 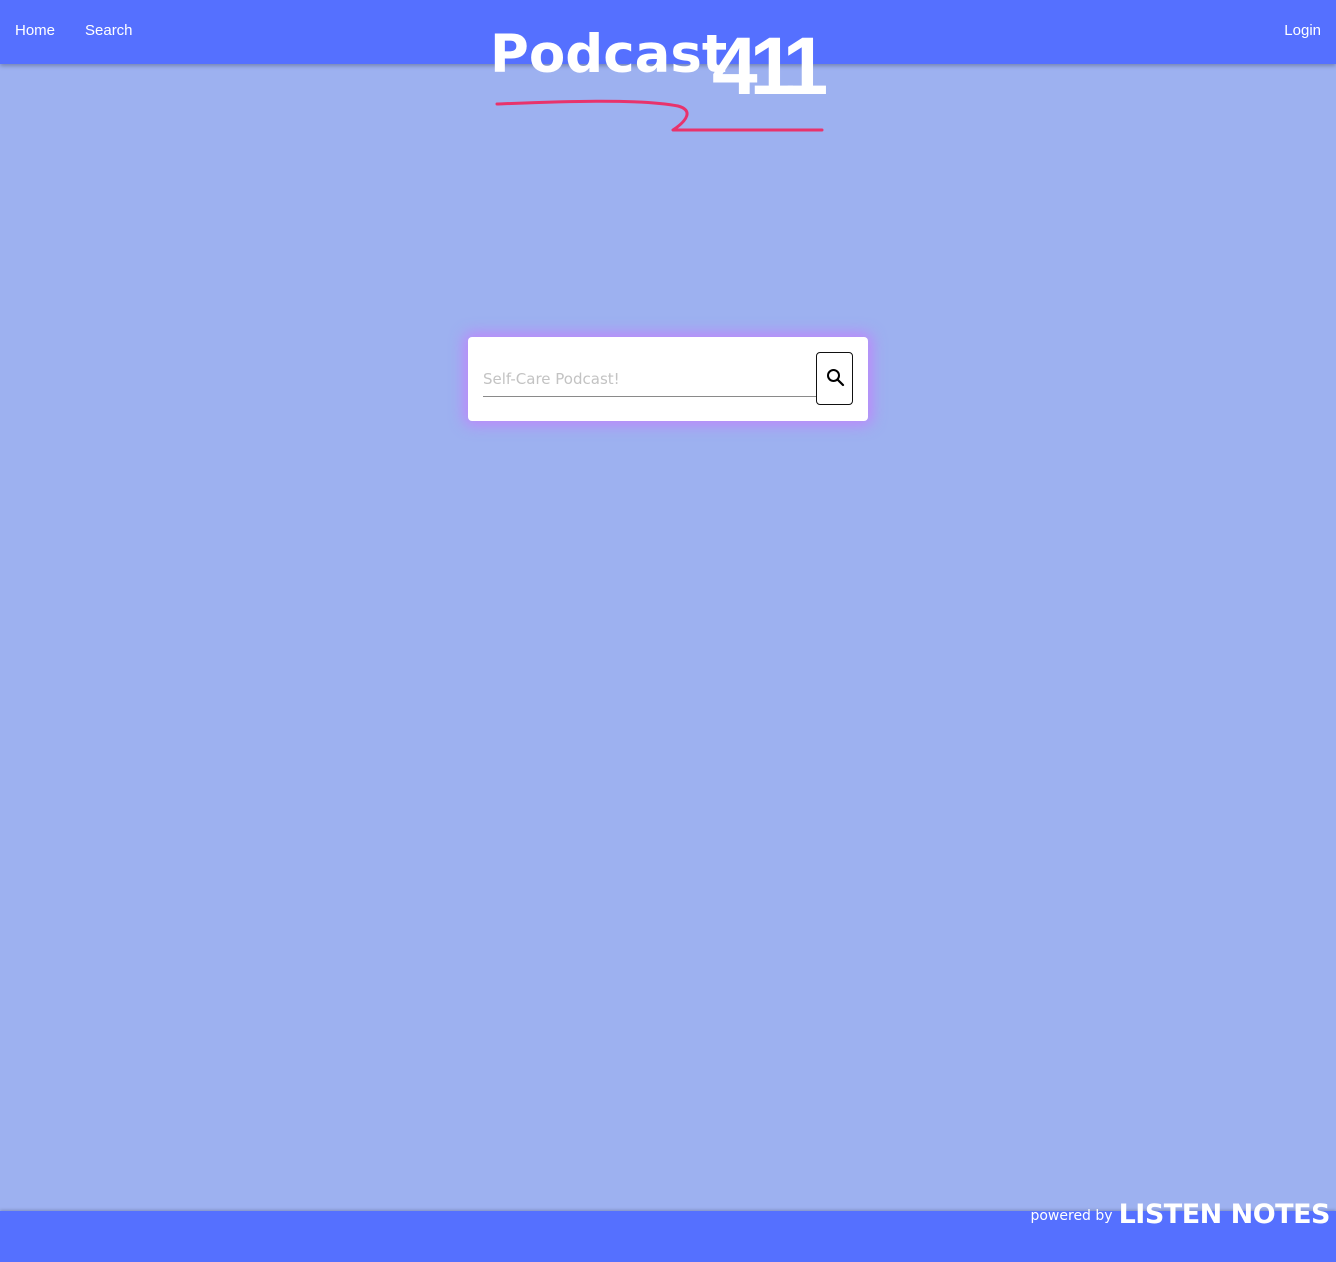 I want to click on search-submit-button, so click(x=834, y=378).